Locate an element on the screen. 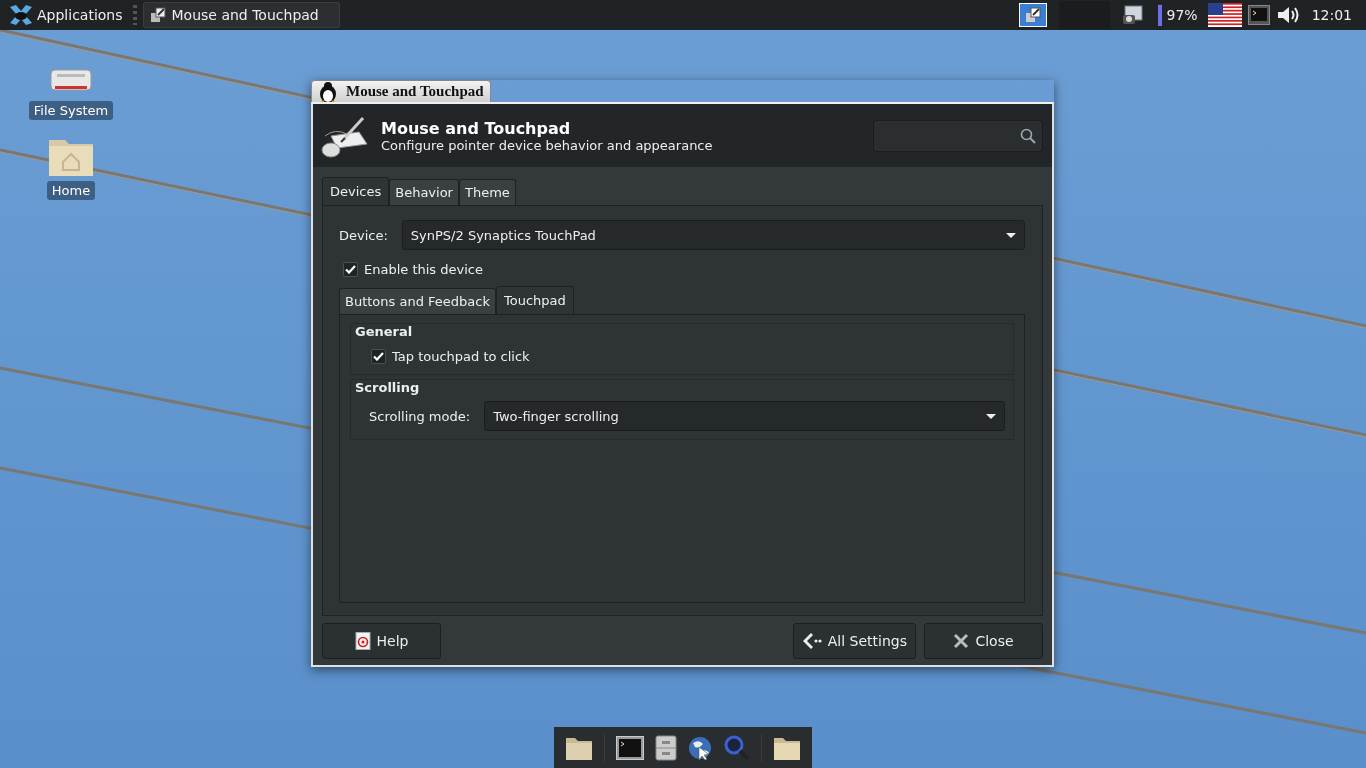  tab: Buttons and Feedback is located at coordinates (417, 301).